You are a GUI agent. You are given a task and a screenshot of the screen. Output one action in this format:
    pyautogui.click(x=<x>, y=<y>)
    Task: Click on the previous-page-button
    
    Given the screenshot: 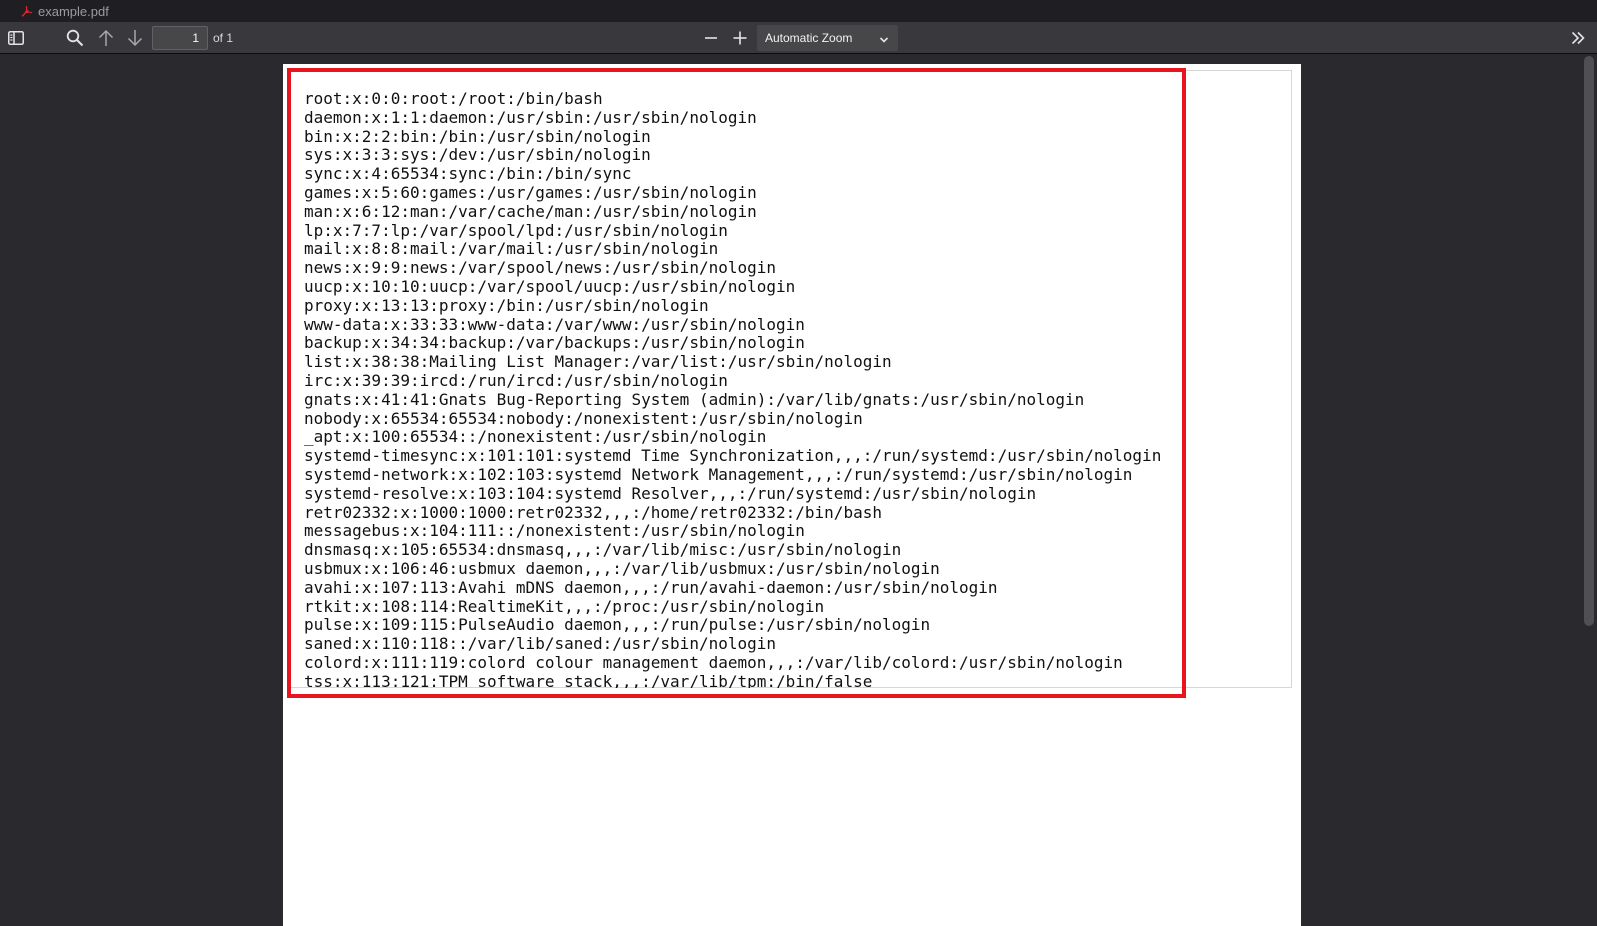 What is the action you would take?
    pyautogui.click(x=106, y=38)
    